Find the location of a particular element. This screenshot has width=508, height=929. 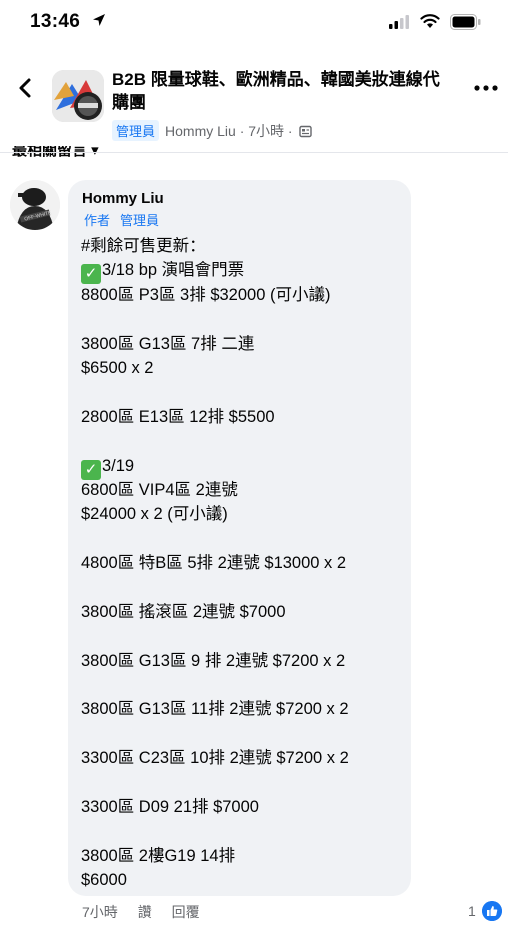

comment-line: 2800區 E13區 12排 $5500 is located at coordinates (243, 417).